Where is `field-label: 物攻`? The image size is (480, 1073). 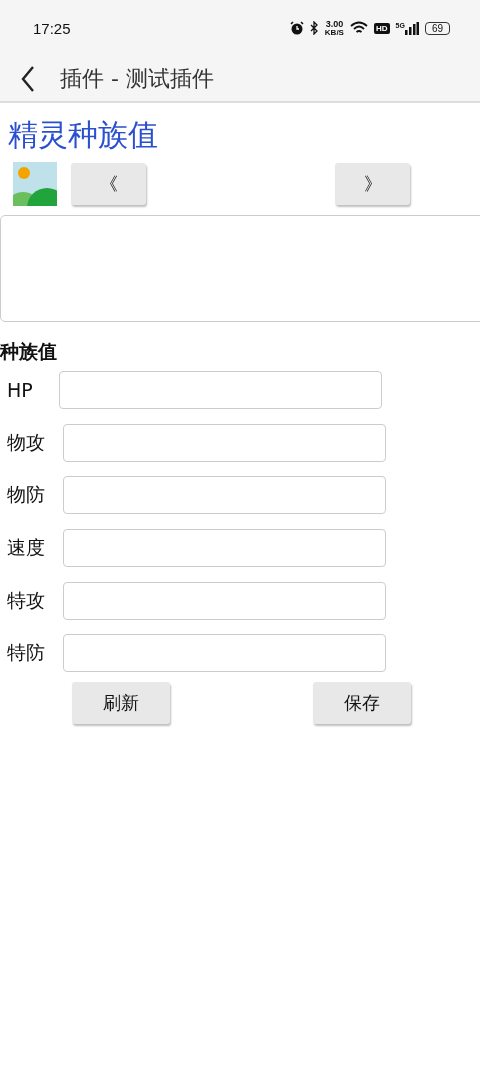
field-label: 物攻 is located at coordinates (26, 442).